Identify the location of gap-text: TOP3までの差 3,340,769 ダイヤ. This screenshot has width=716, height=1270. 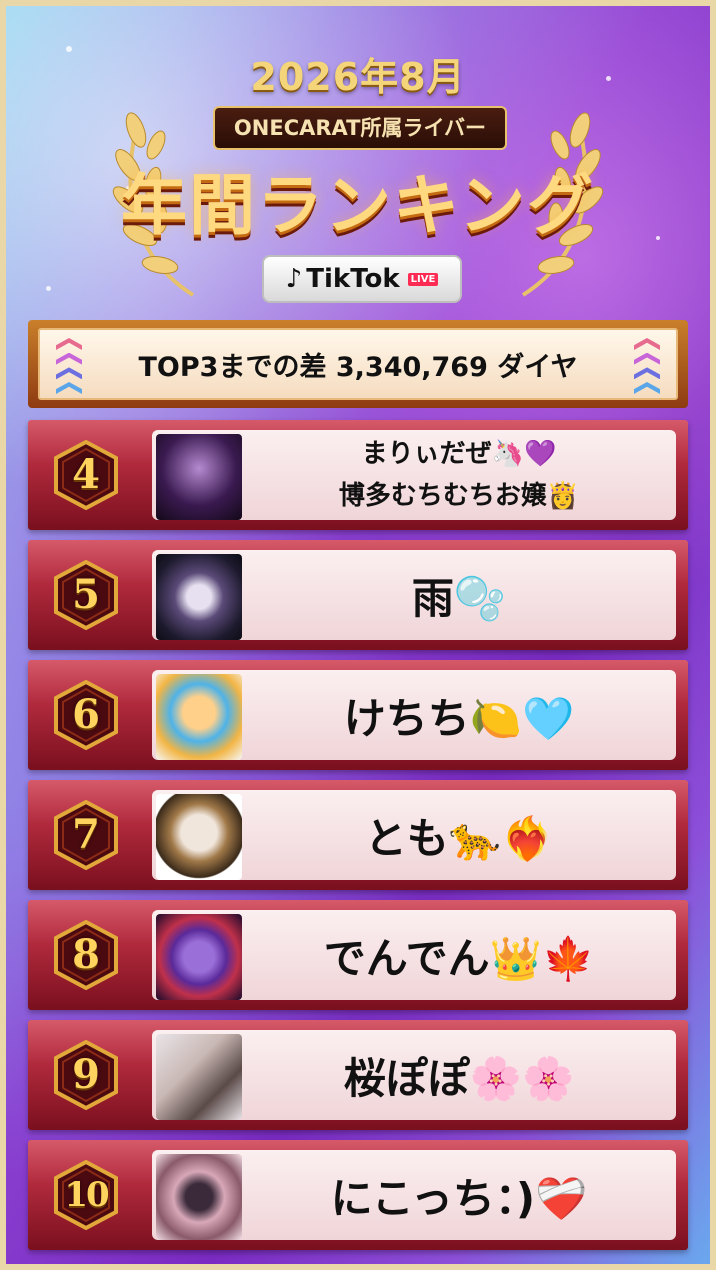
(358, 367).